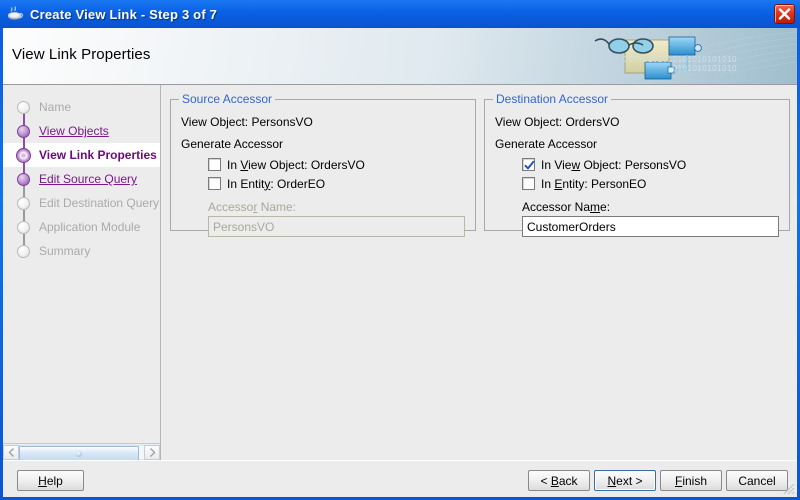  Describe the element at coordinates (566, 207) in the screenshot. I see `destination-accessor-name-label: Accessor Name:` at that location.